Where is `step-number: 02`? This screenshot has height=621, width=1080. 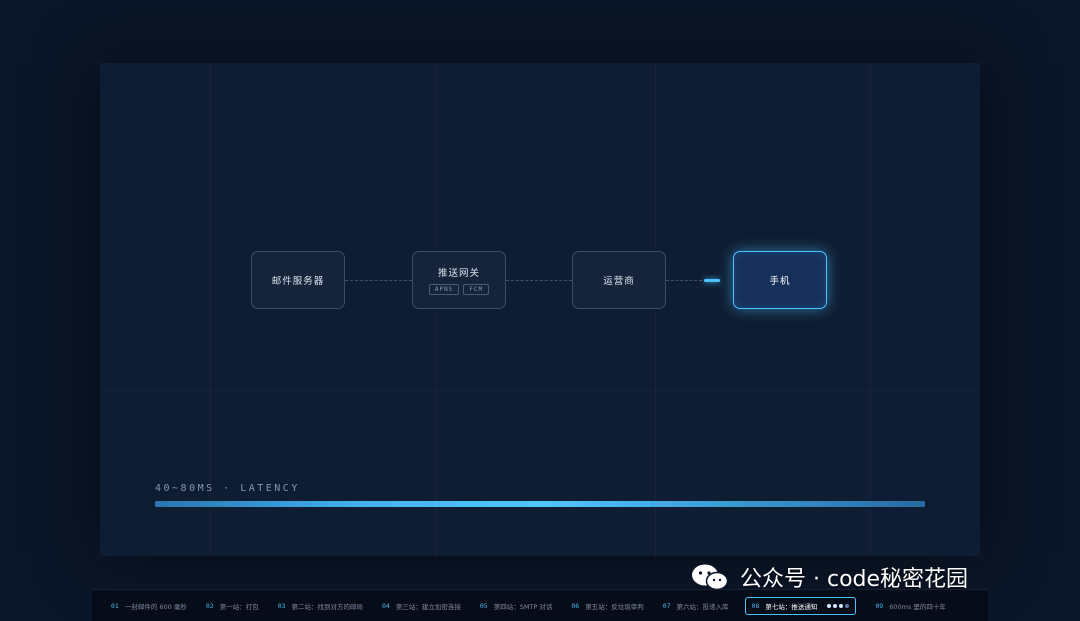 step-number: 02 is located at coordinates (209, 605).